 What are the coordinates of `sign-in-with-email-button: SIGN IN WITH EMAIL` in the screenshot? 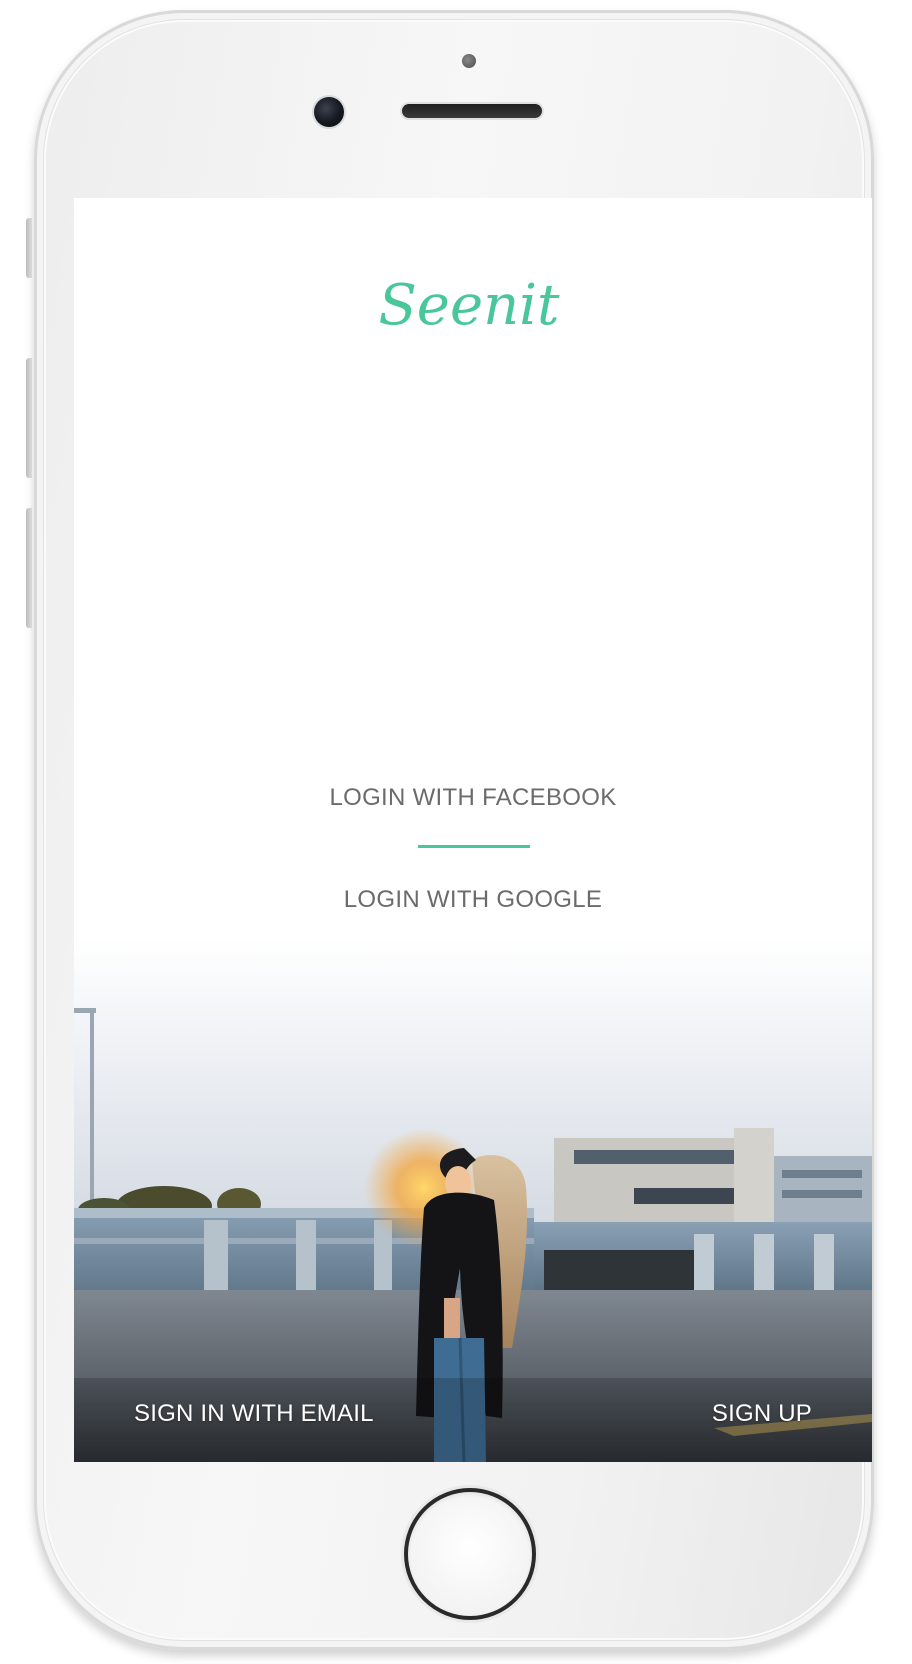 It's located at (254, 1414).